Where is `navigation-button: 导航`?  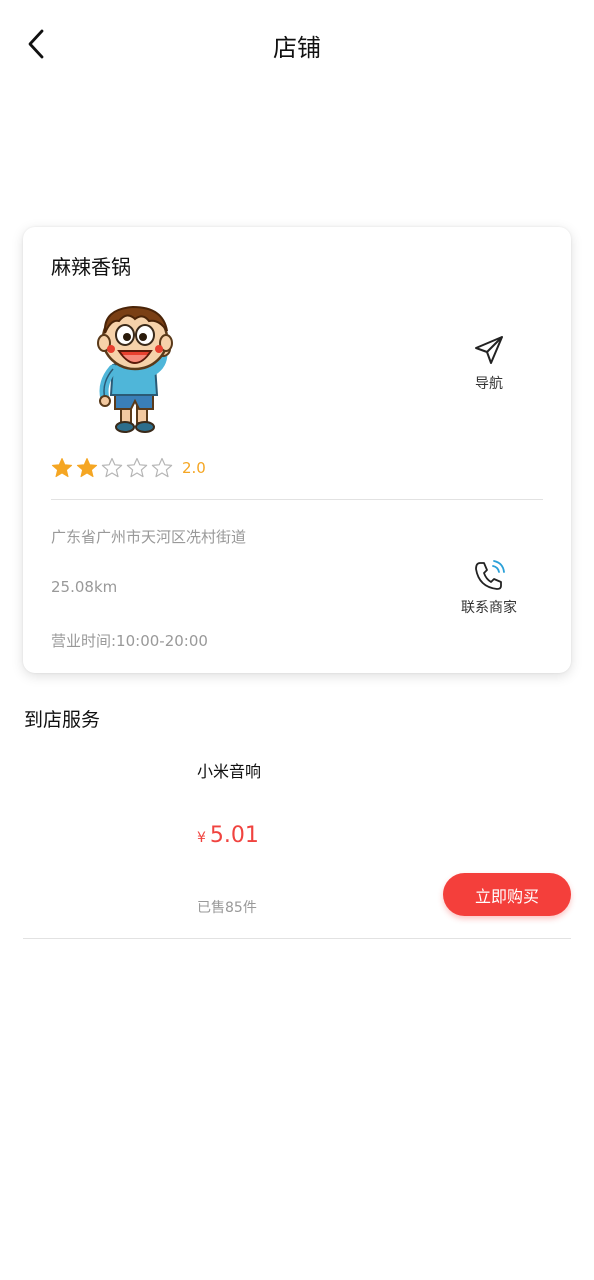 navigation-button: 导航 is located at coordinates (489, 363).